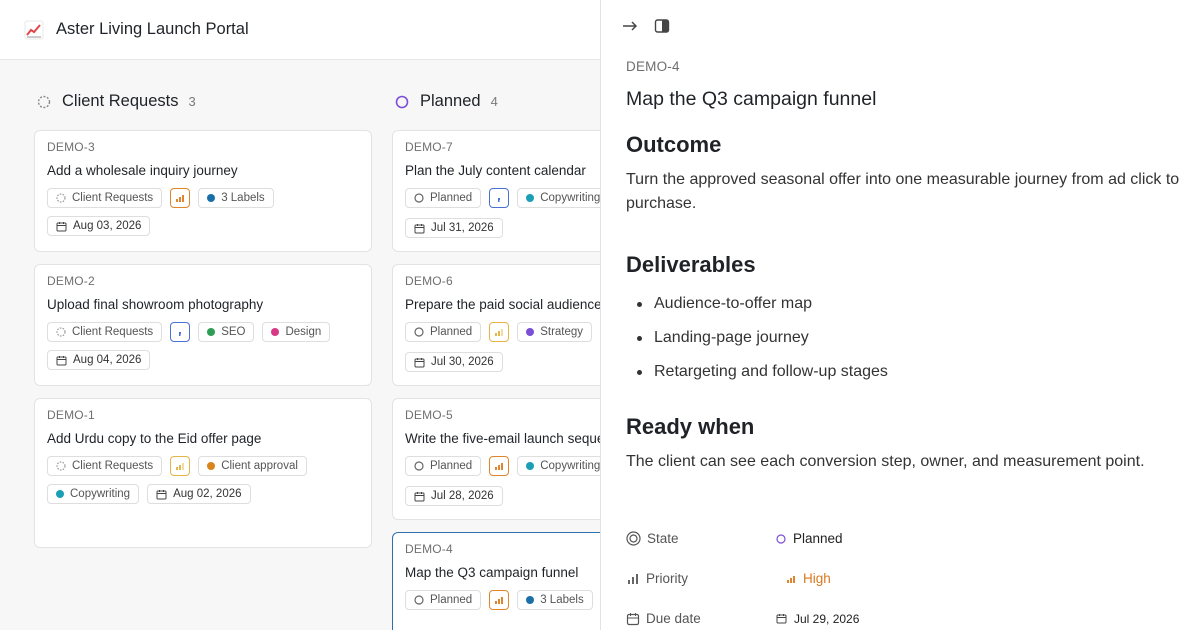  Describe the element at coordinates (751, 99) in the screenshot. I see `detail-issue-title: Map the Q3 campaign funnel` at that location.